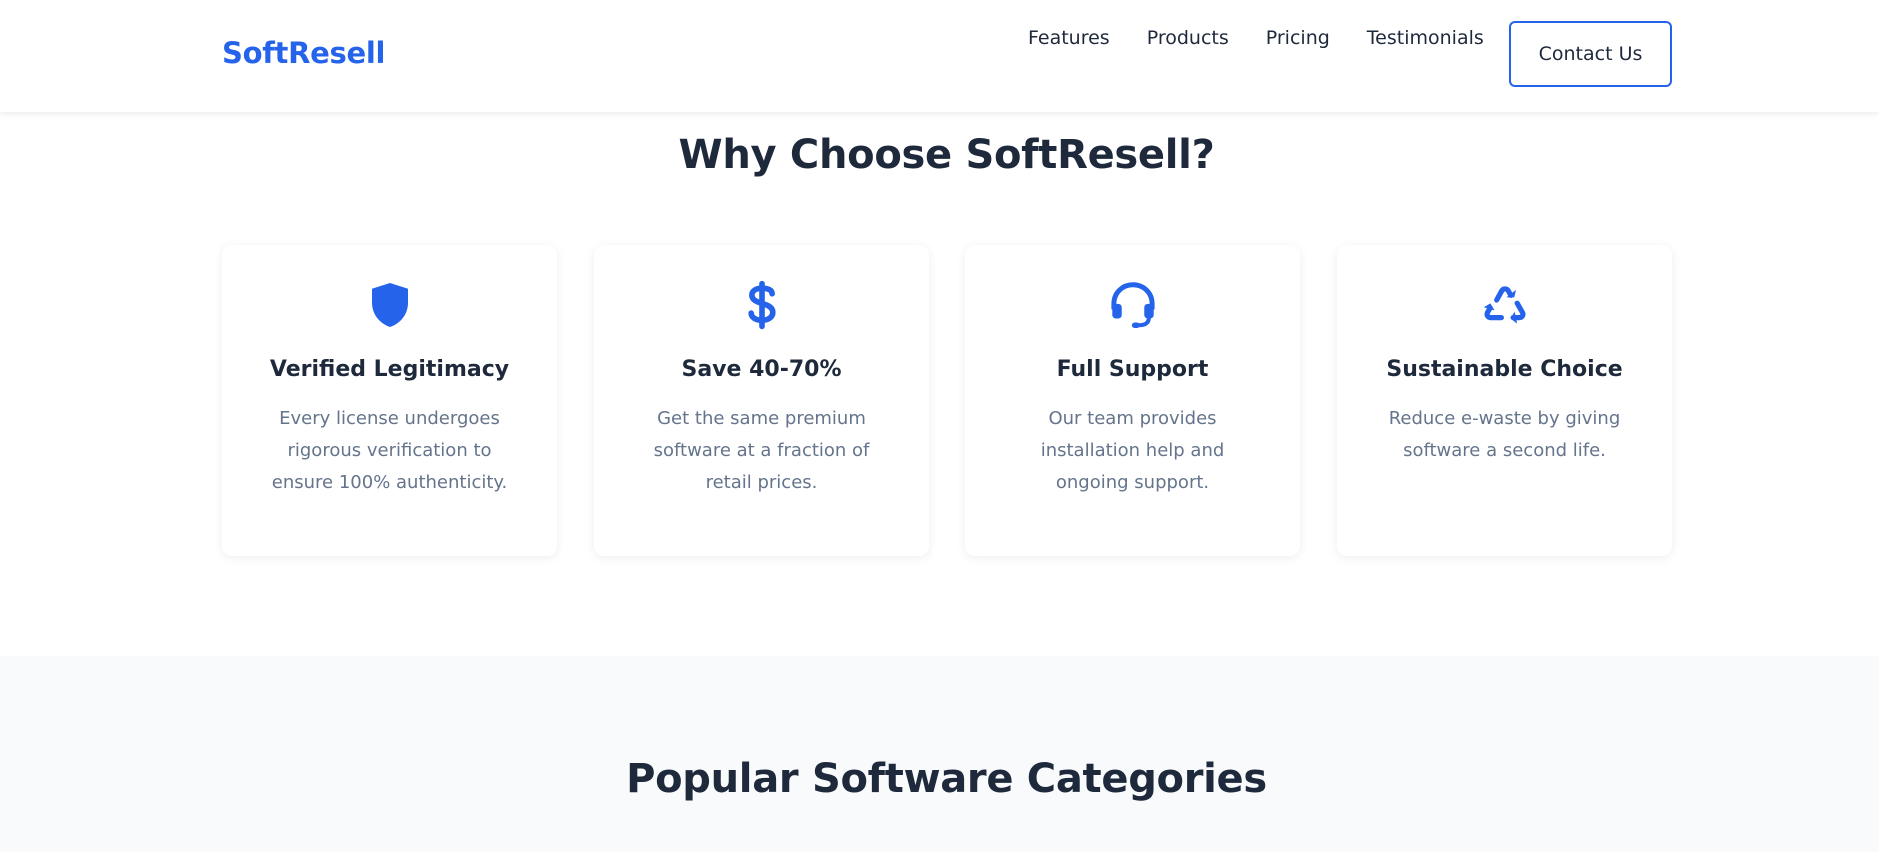 This screenshot has width=1879, height=852. I want to click on shield-icon, so click(389, 306).